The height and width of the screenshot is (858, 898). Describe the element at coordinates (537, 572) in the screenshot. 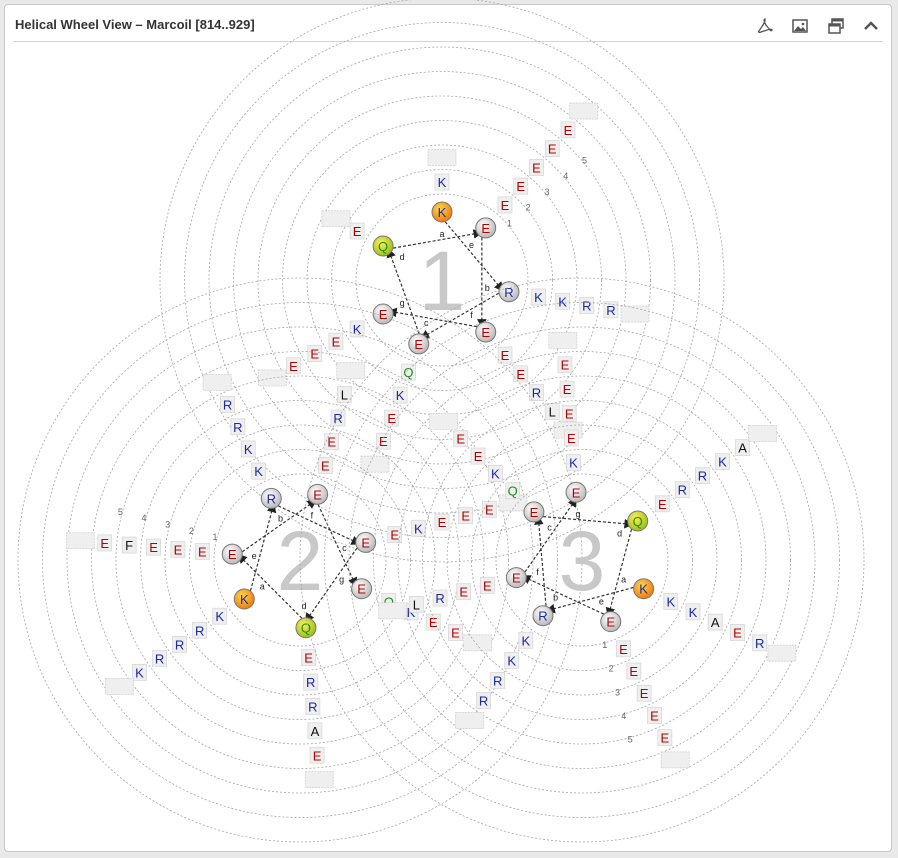

I see `heptad-position-label: f` at that location.